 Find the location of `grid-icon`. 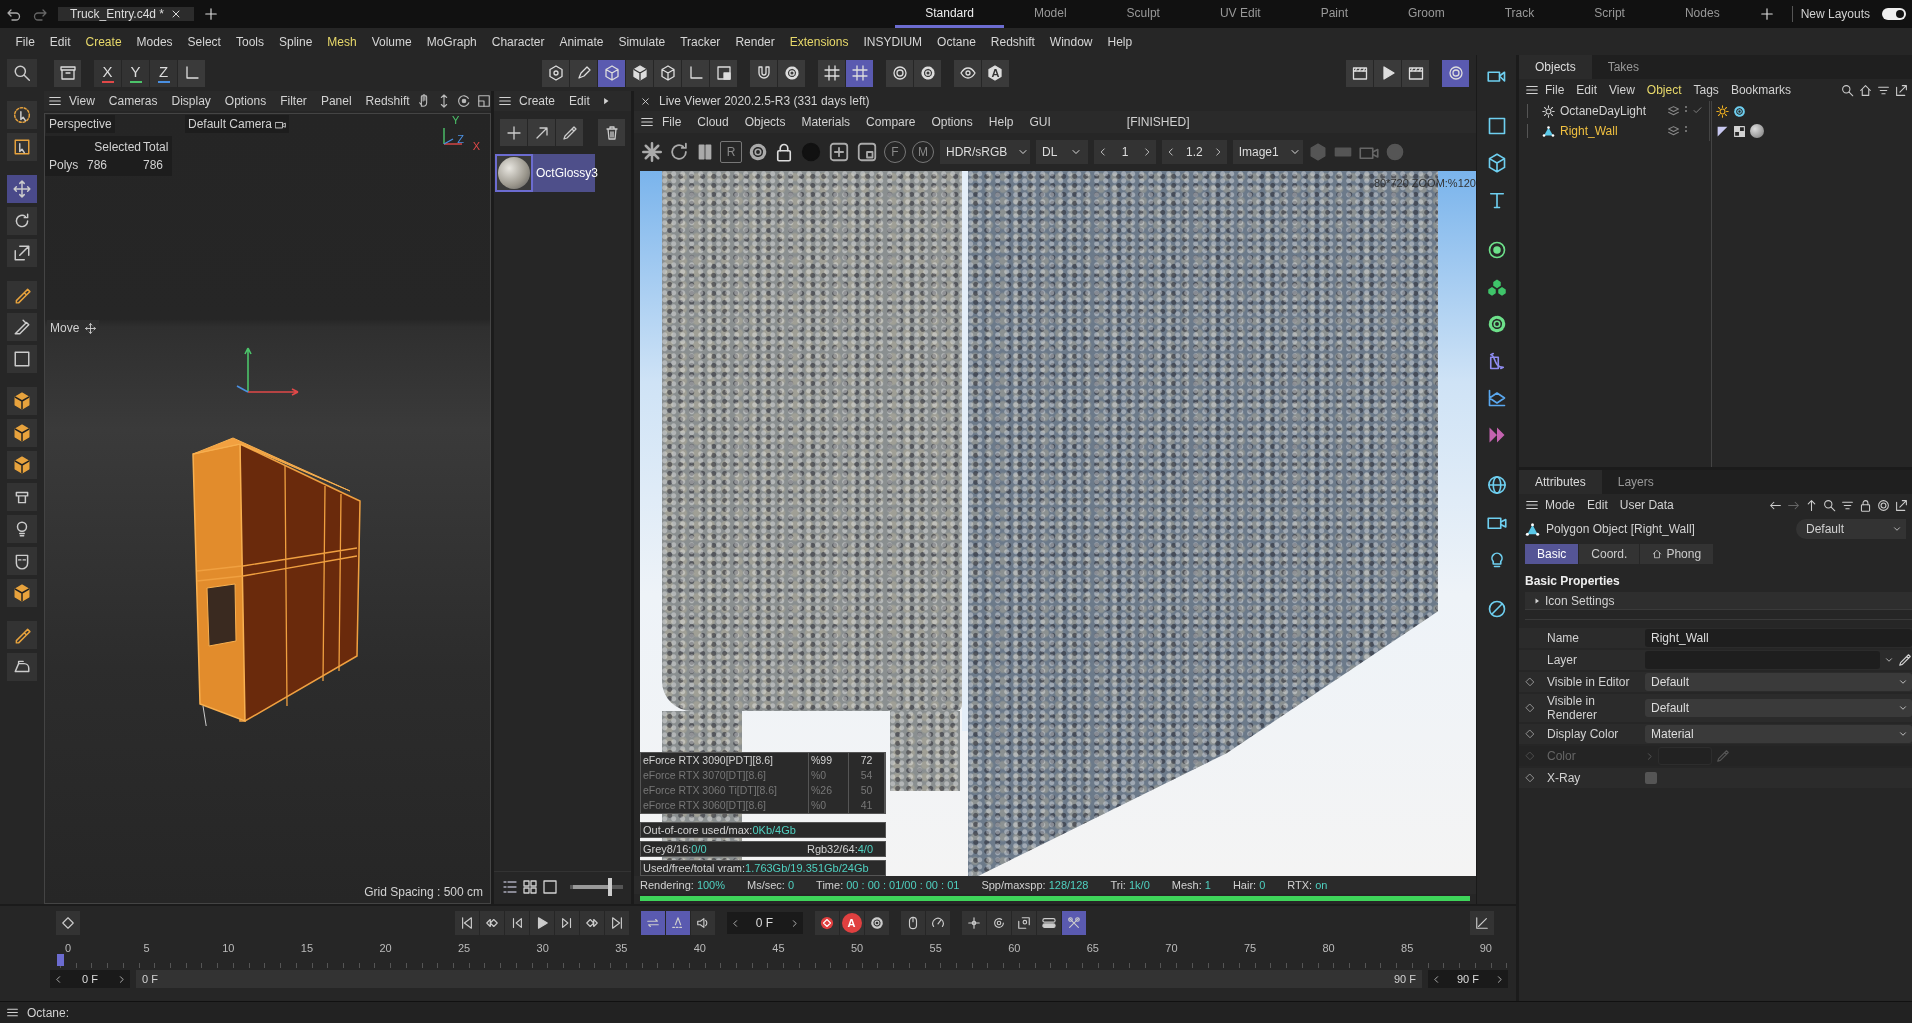

grid-icon is located at coordinates (859, 73).